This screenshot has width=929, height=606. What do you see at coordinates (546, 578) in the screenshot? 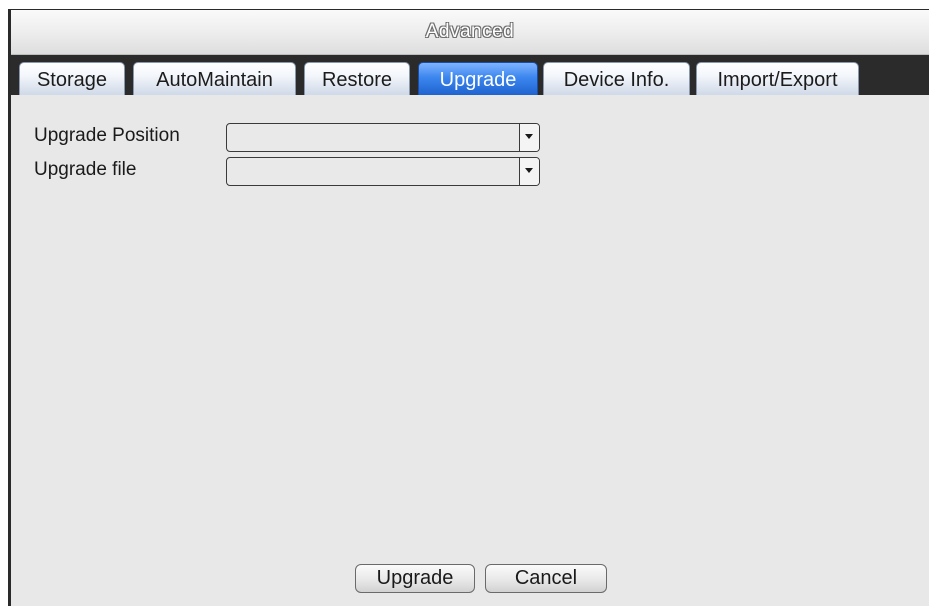
I see `cancel-button: Cancel` at bounding box center [546, 578].